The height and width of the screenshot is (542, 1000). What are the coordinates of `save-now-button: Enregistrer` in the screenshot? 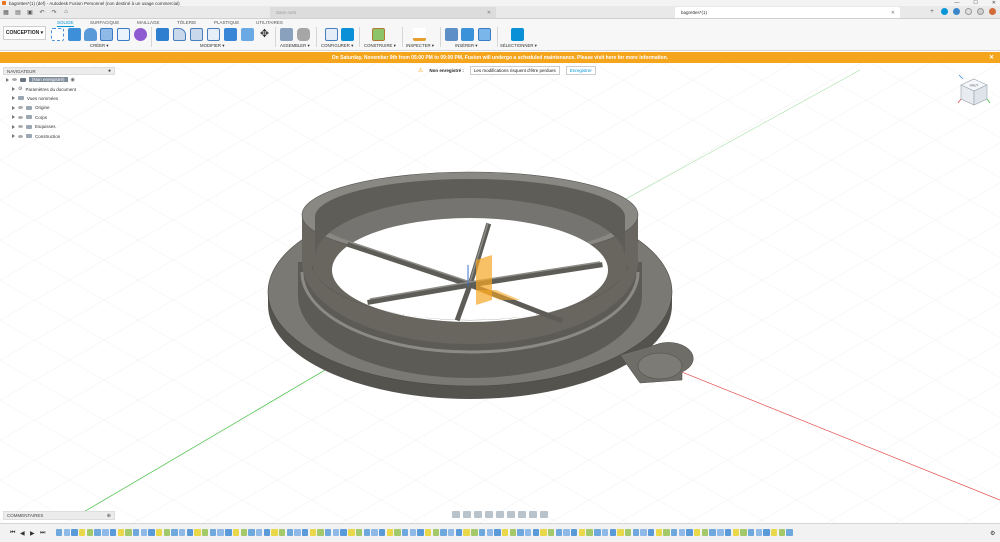 It's located at (580, 70).